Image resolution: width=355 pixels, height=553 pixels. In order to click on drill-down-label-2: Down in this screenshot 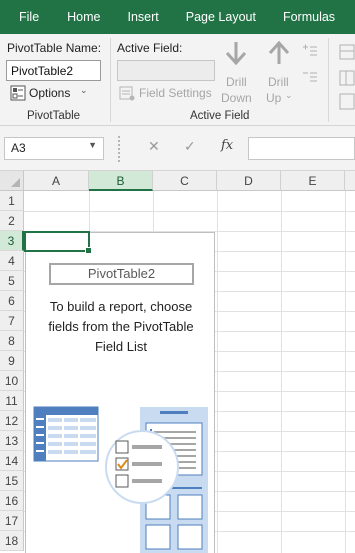, I will do `click(236, 98)`.